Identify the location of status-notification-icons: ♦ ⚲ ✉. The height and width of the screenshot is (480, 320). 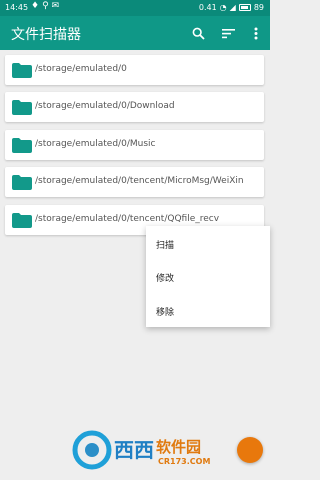
(45, 6).